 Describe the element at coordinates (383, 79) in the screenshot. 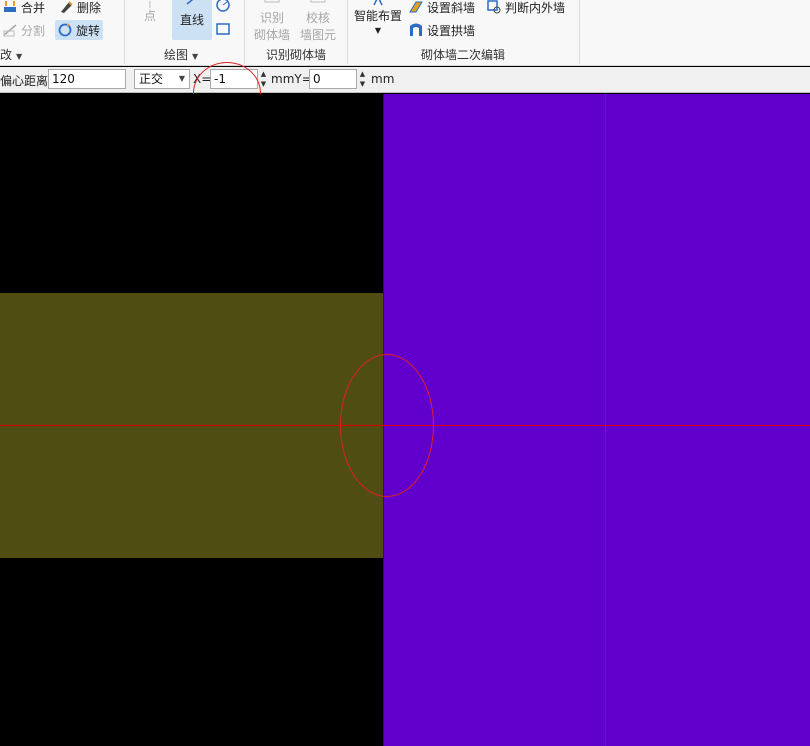

I see `unit-label: mm` at that location.